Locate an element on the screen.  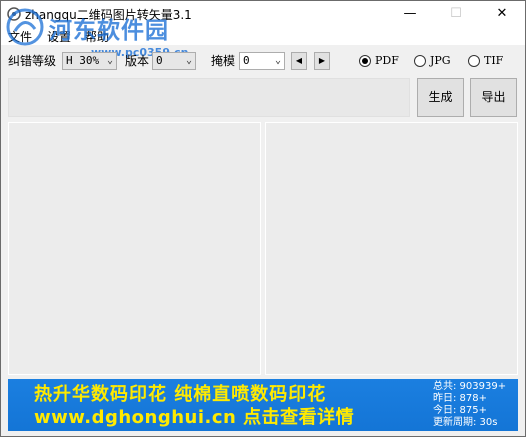
maximize-button: ☐ is located at coordinates (456, 15).